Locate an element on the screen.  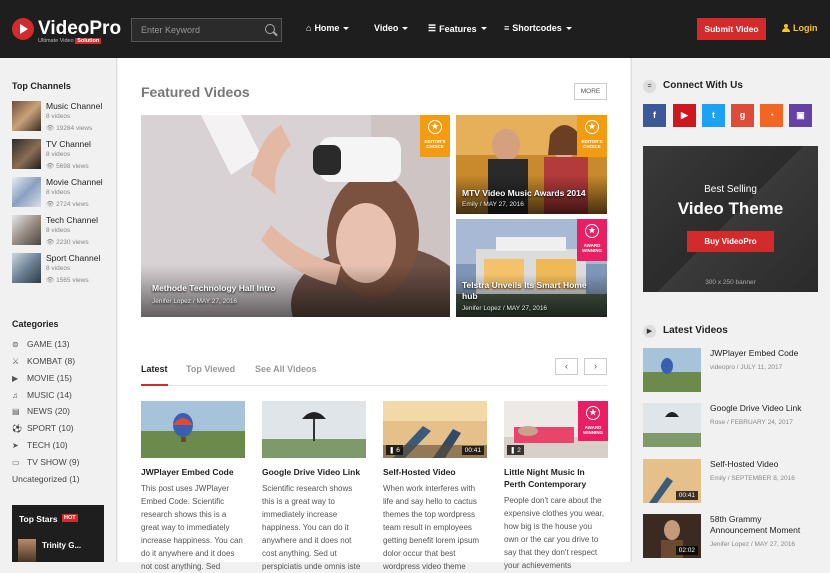
category-uncategorized: Uncategorized (1) is located at coordinates (46, 479).